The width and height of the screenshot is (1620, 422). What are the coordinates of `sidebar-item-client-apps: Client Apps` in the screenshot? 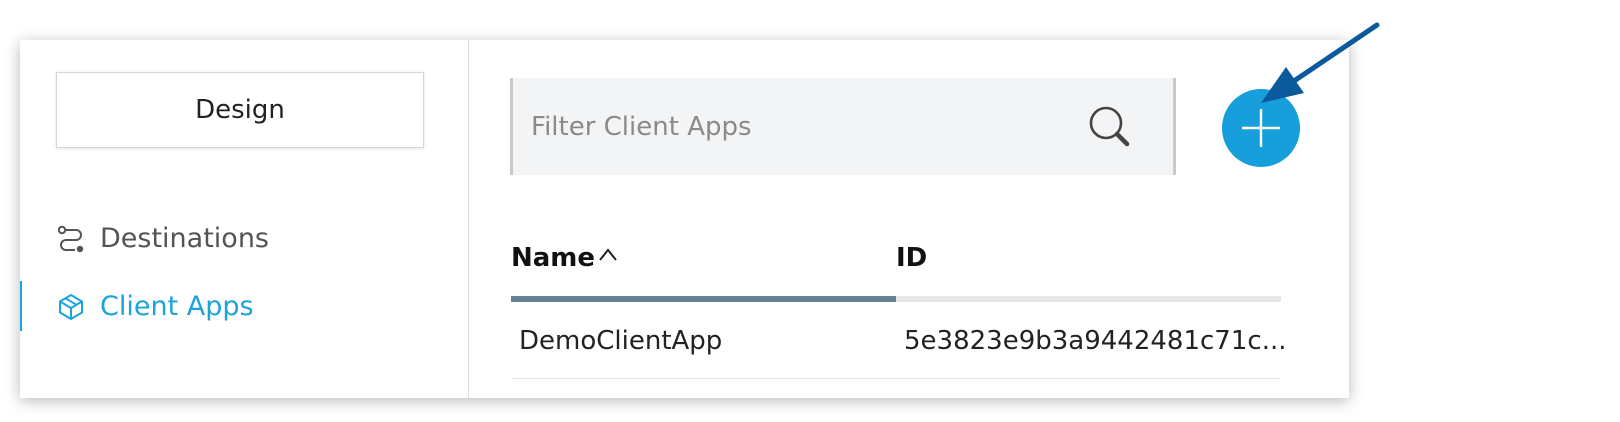 It's located at (240, 306).